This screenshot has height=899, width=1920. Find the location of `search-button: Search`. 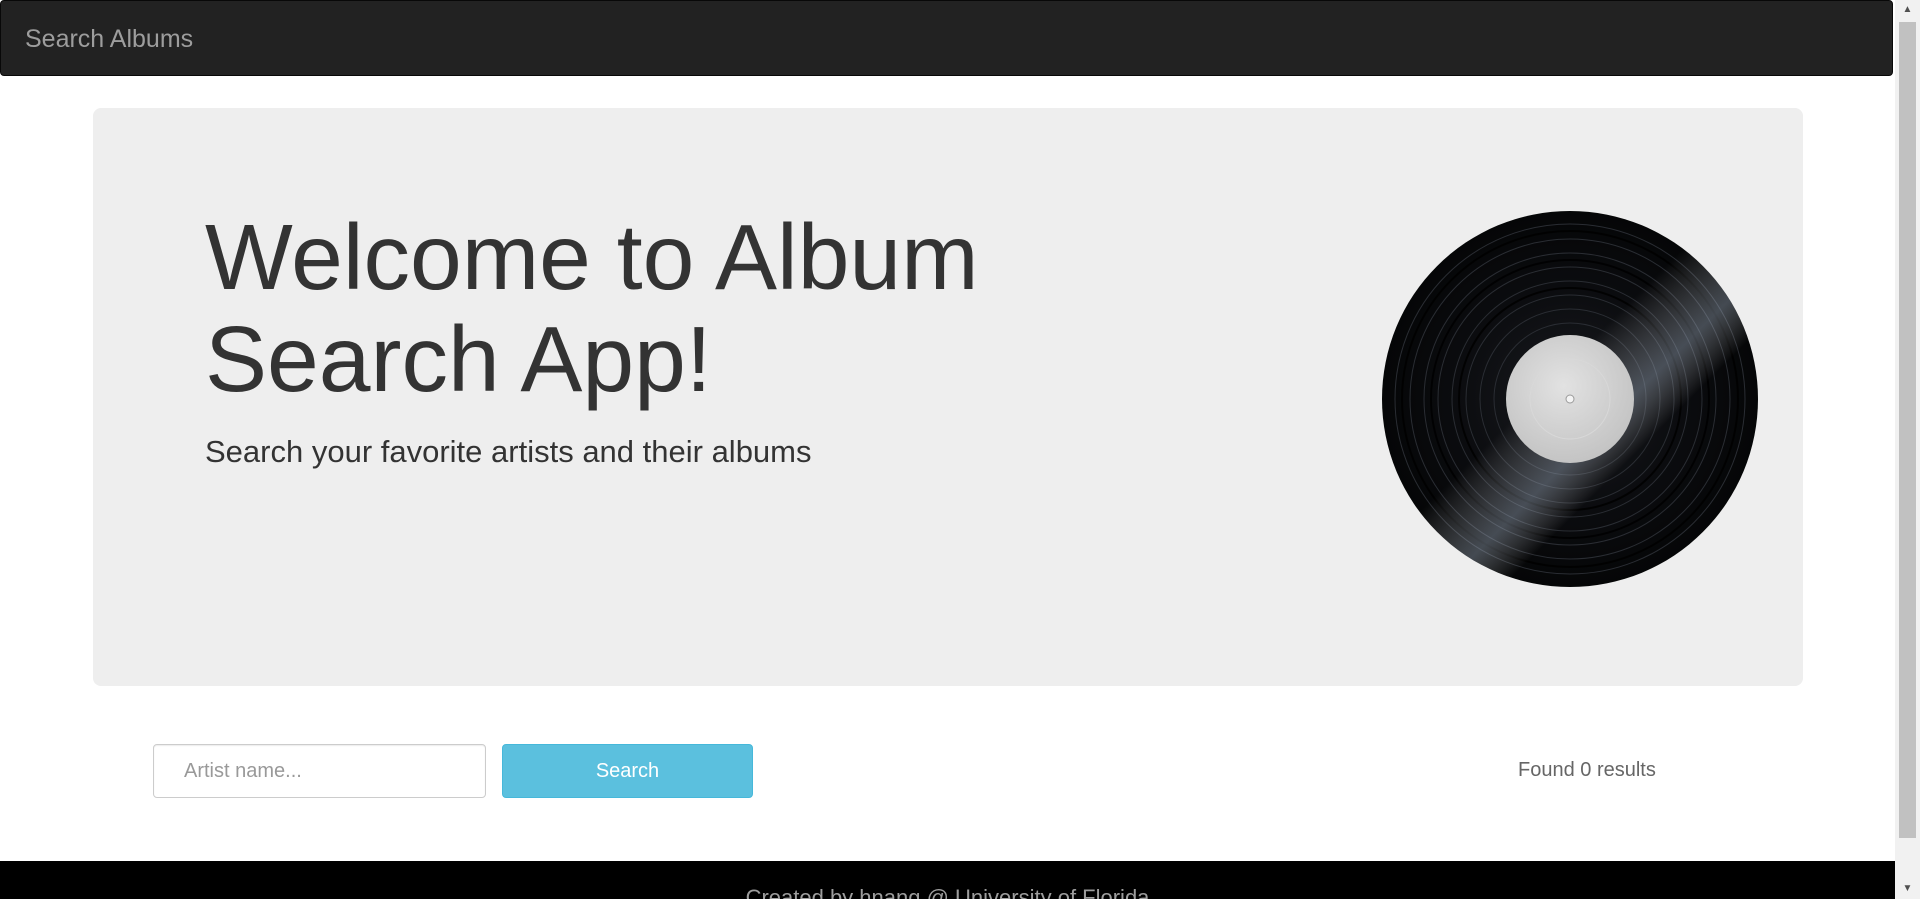

search-button: Search is located at coordinates (627, 771).